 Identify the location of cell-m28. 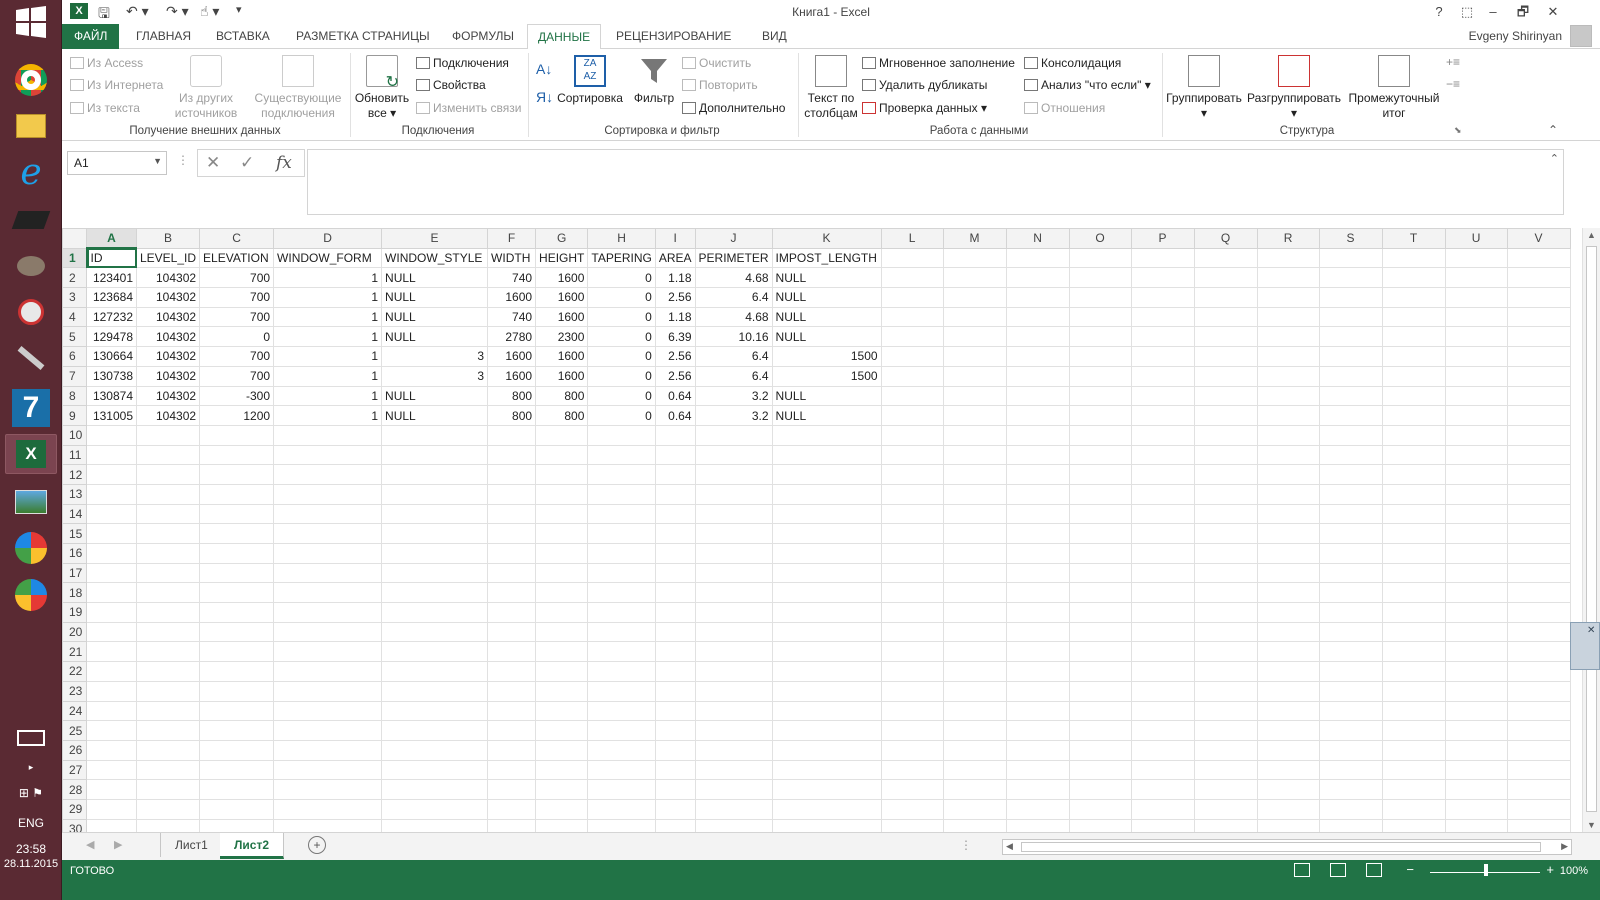
(974, 789).